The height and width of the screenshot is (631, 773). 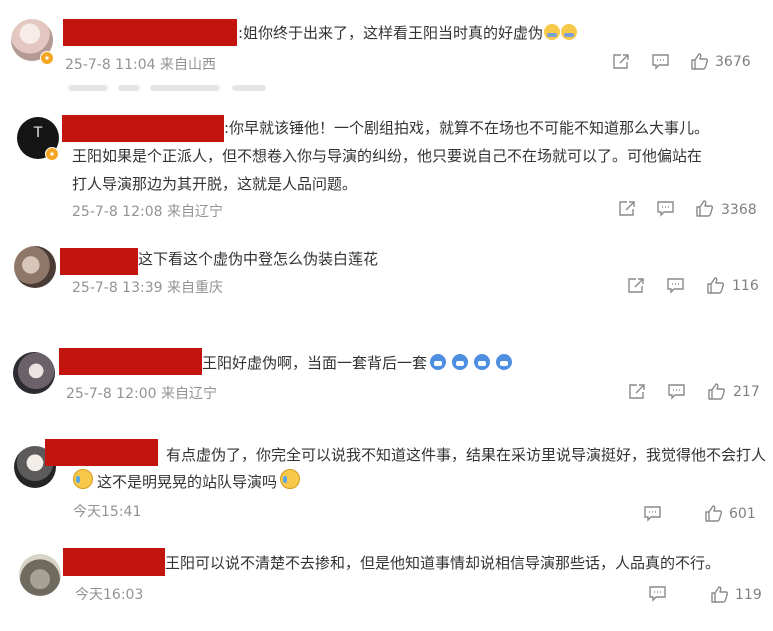 What do you see at coordinates (141, 394) in the screenshot?
I see `comment-meta: 25-7-8 12:00 来自辽宁` at bounding box center [141, 394].